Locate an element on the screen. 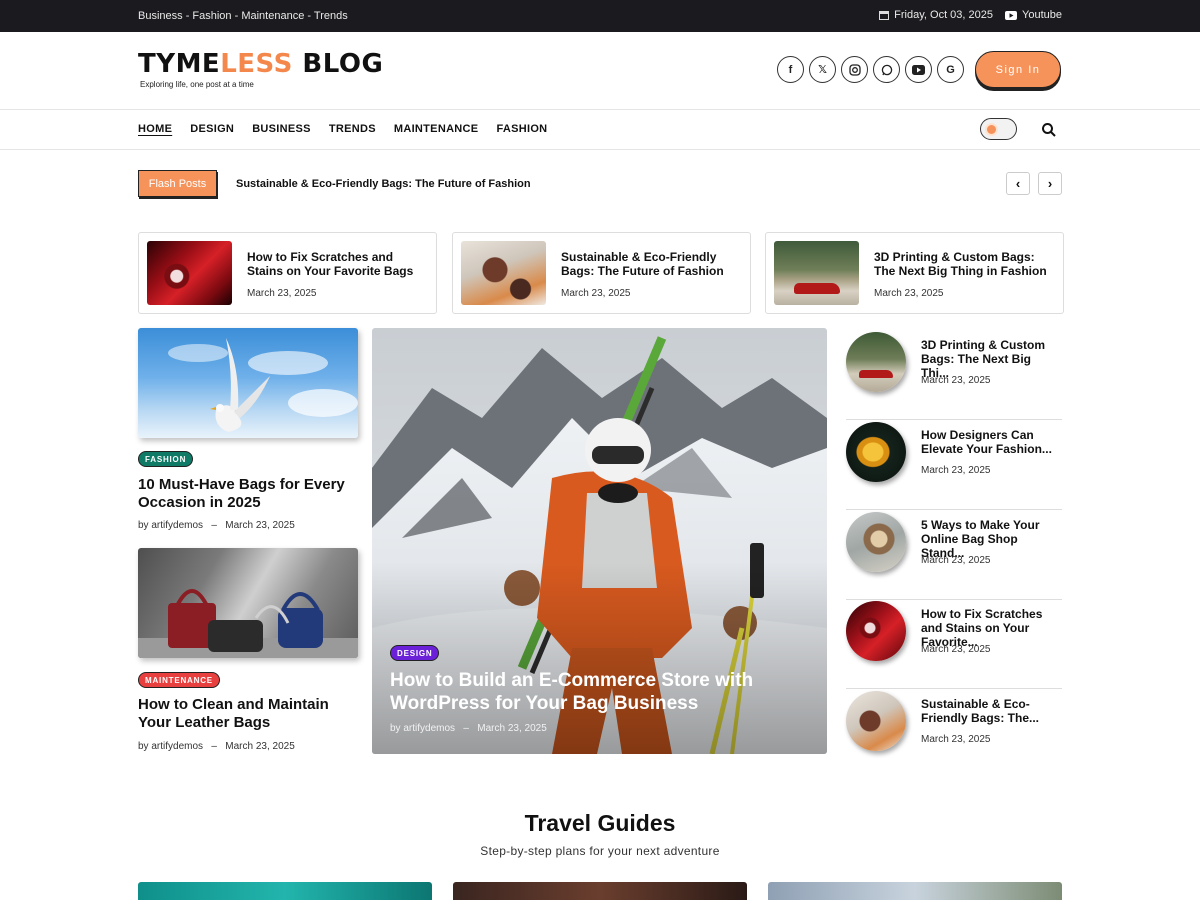 The width and height of the screenshot is (1200, 900). date-display: Friday, Oct 03, 2025 is located at coordinates (936, 15).